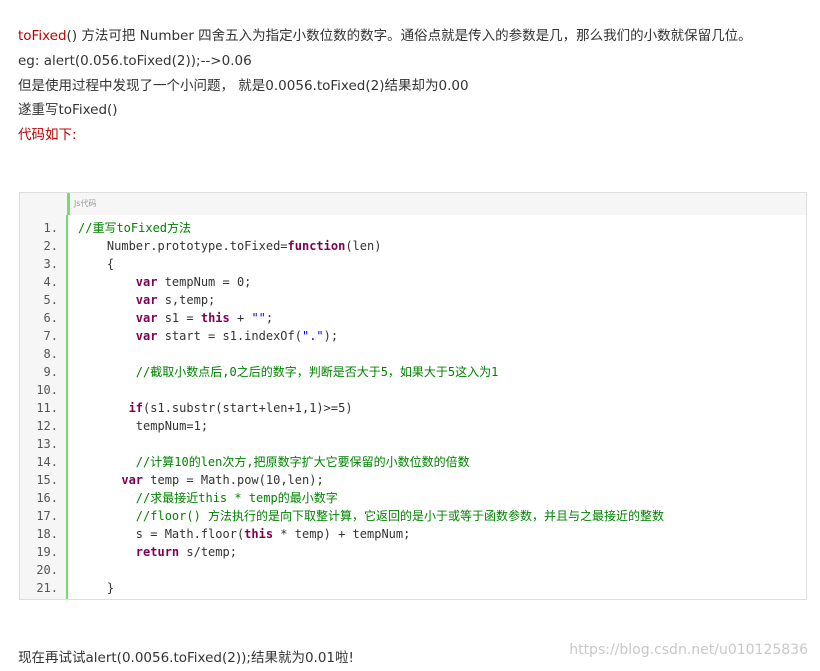 The width and height of the screenshot is (820, 671). Describe the element at coordinates (317, 372) in the screenshot. I see `code-text: //截取小数点后,0之后的数字，判断是否大于5，如果大于5这入为1` at that location.